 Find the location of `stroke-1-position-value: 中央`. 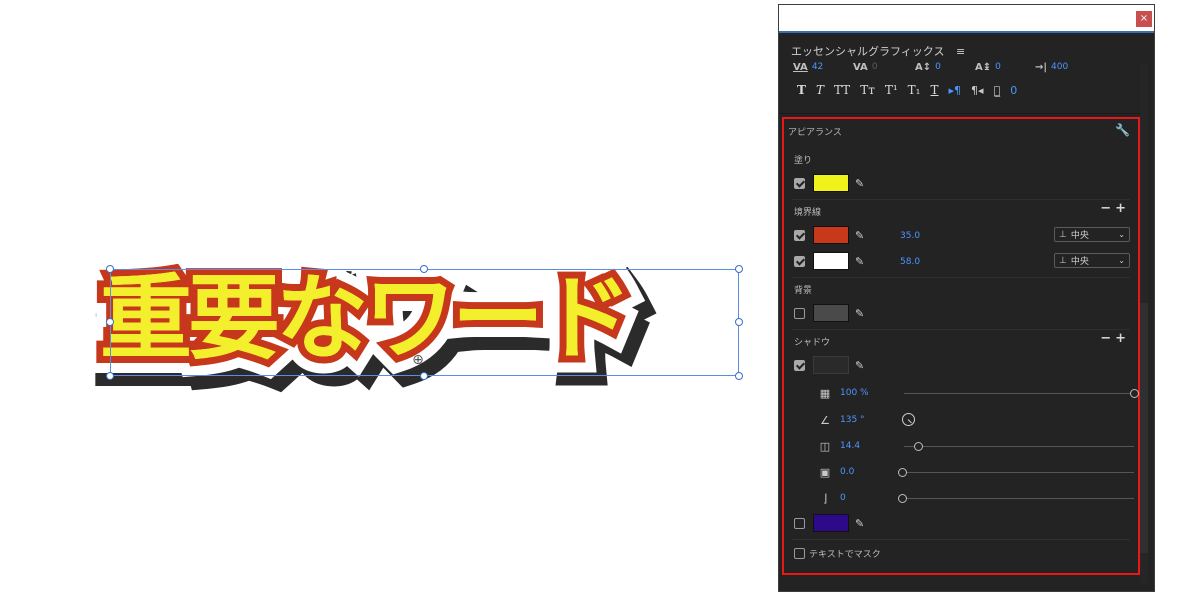

stroke-1-position-value: 中央 is located at coordinates (1079, 236).